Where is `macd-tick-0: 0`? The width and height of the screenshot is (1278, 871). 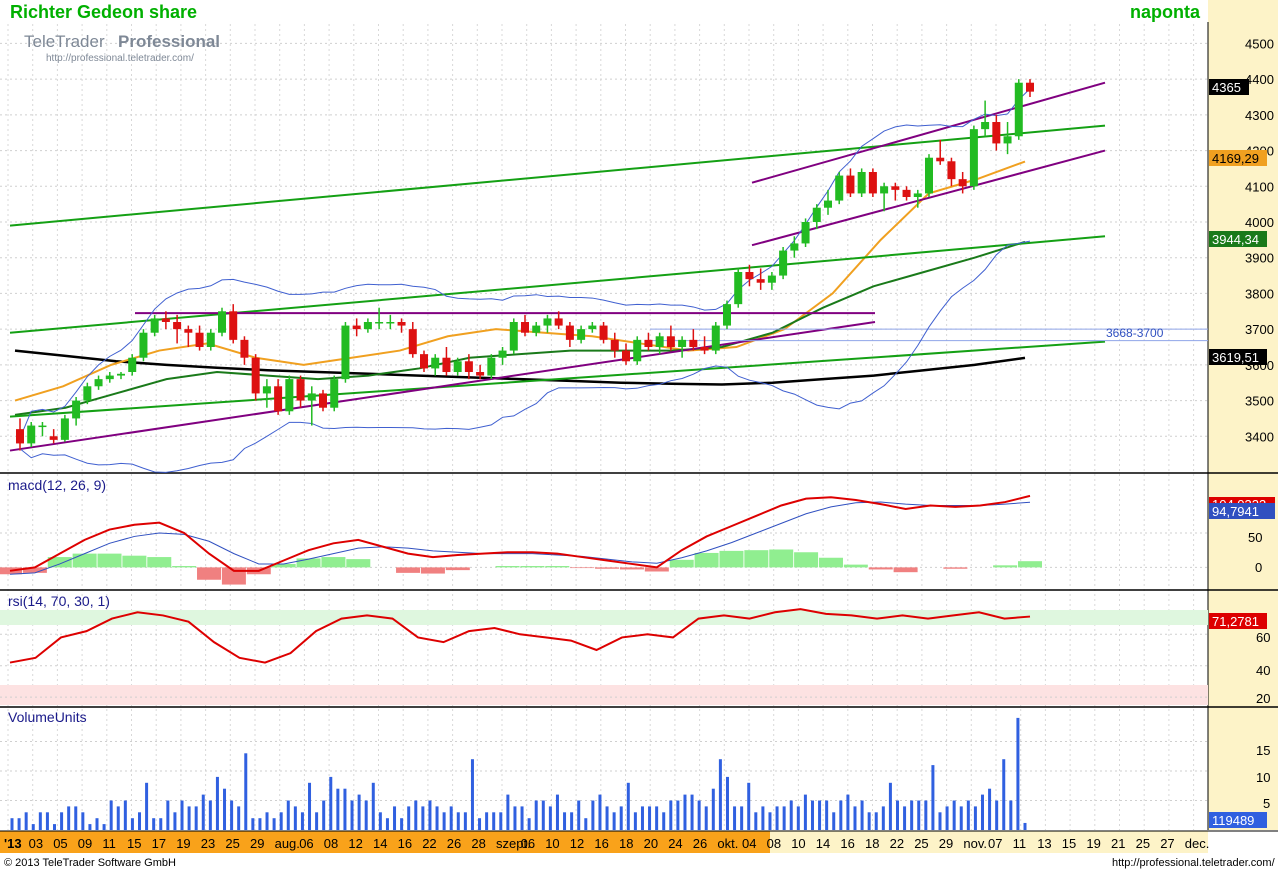
macd-tick-0: 0 is located at coordinates (1258, 567).